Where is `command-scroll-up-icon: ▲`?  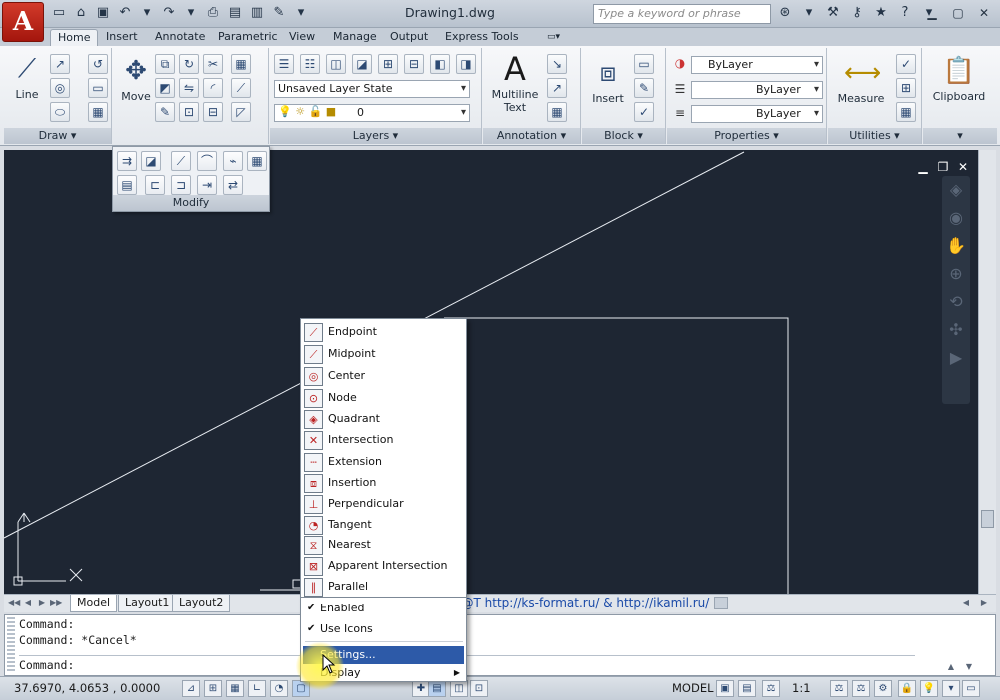 command-scroll-up-icon: ▲ is located at coordinates (951, 667).